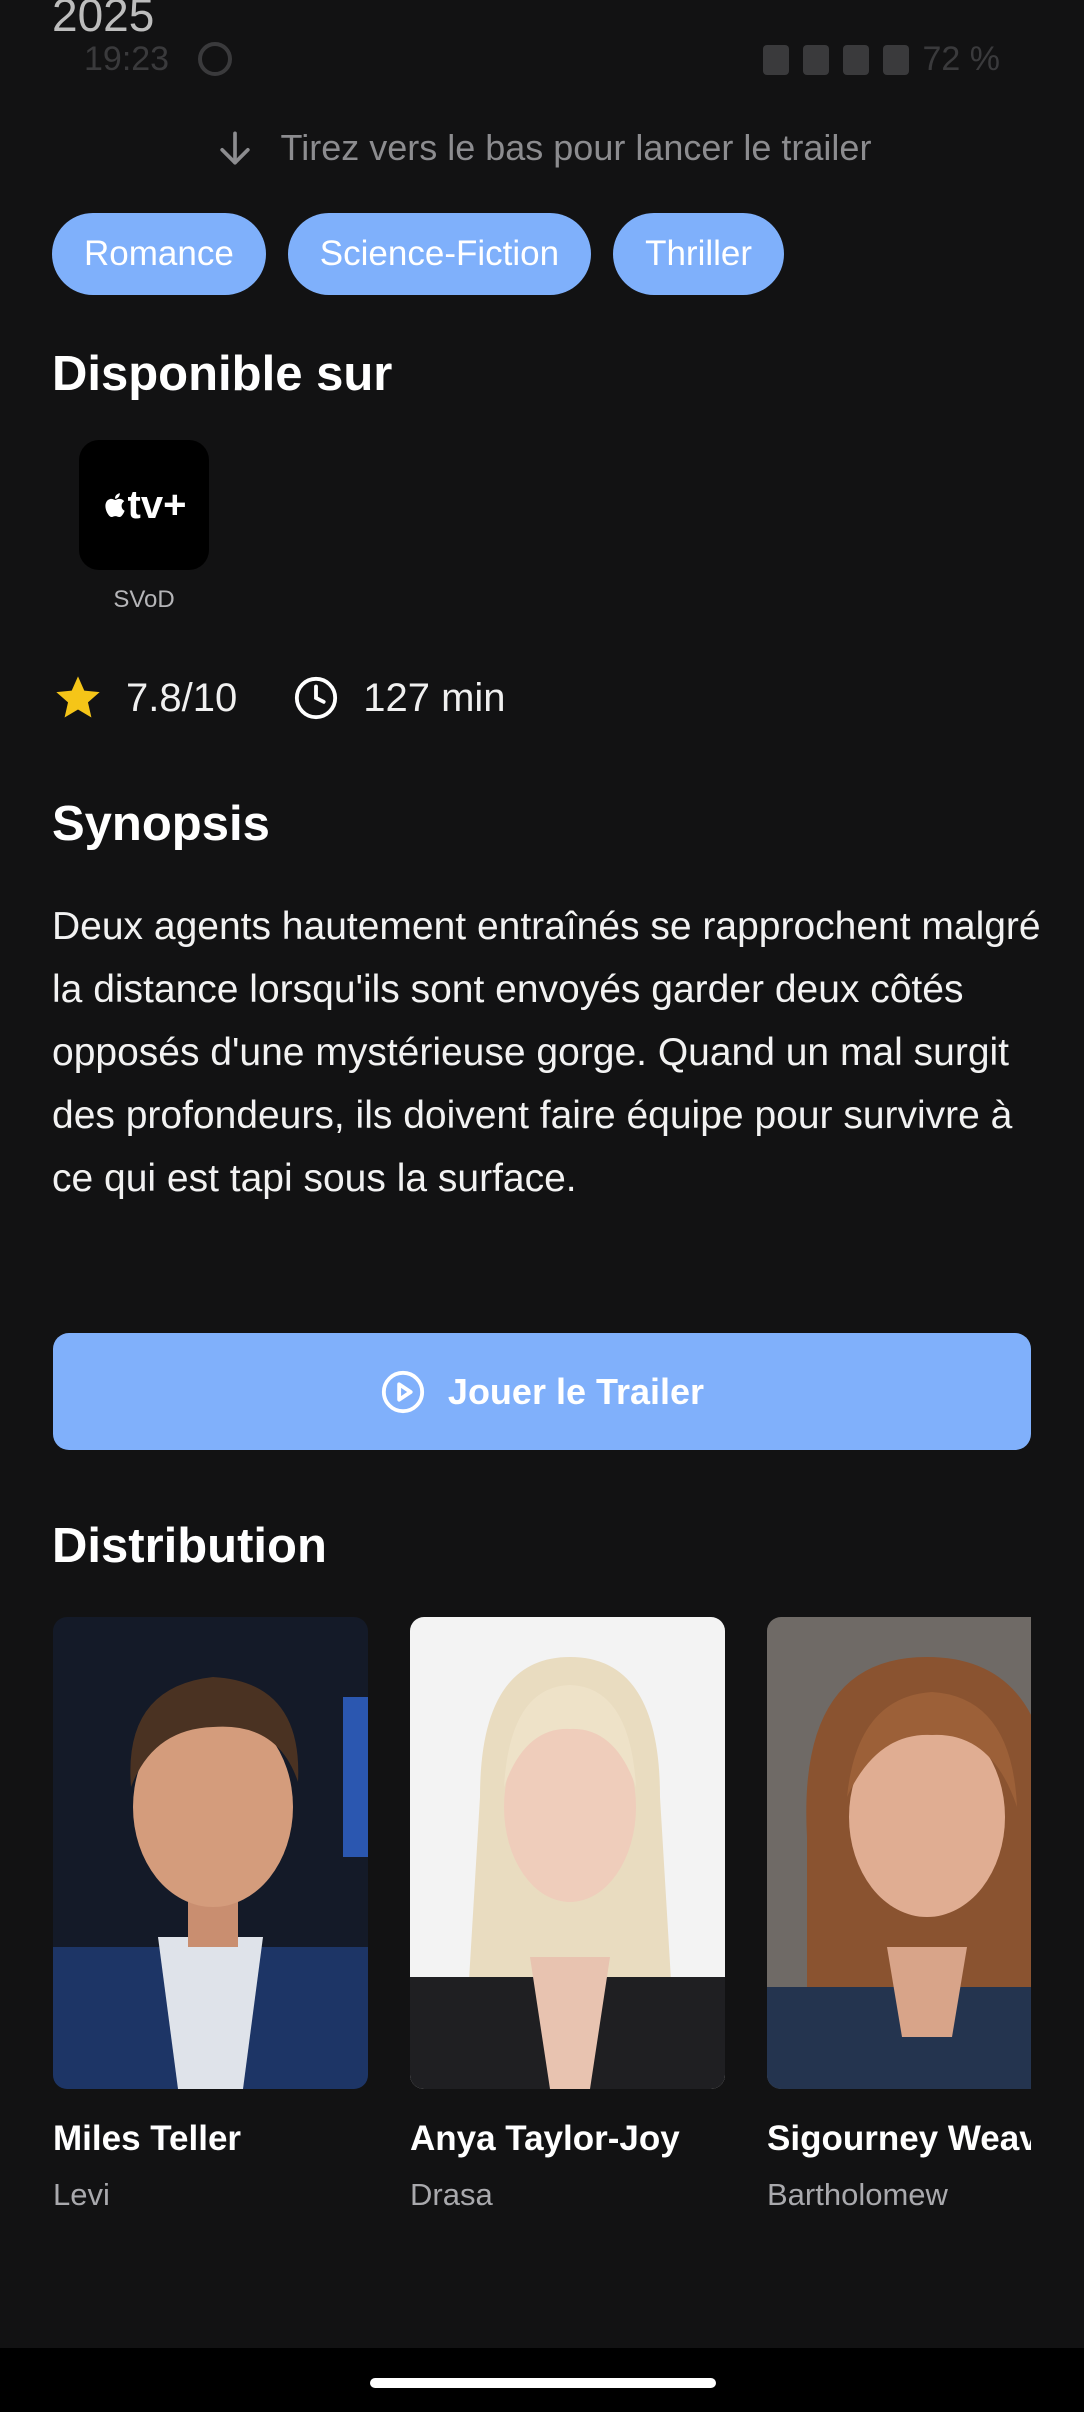 The height and width of the screenshot is (2412, 1084). I want to click on battery-icon, so click(895, 59).